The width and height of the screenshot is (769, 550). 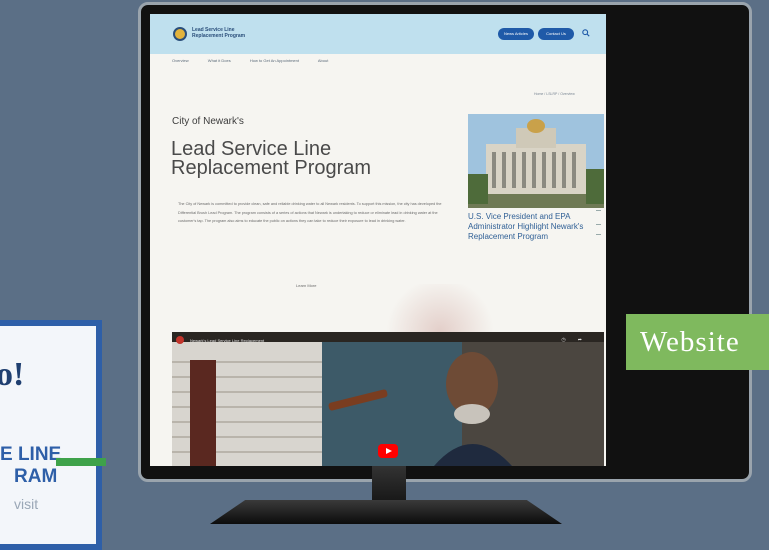 What do you see at coordinates (219, 60) in the screenshot?
I see `nav-item-what-it-does: What it Does` at bounding box center [219, 60].